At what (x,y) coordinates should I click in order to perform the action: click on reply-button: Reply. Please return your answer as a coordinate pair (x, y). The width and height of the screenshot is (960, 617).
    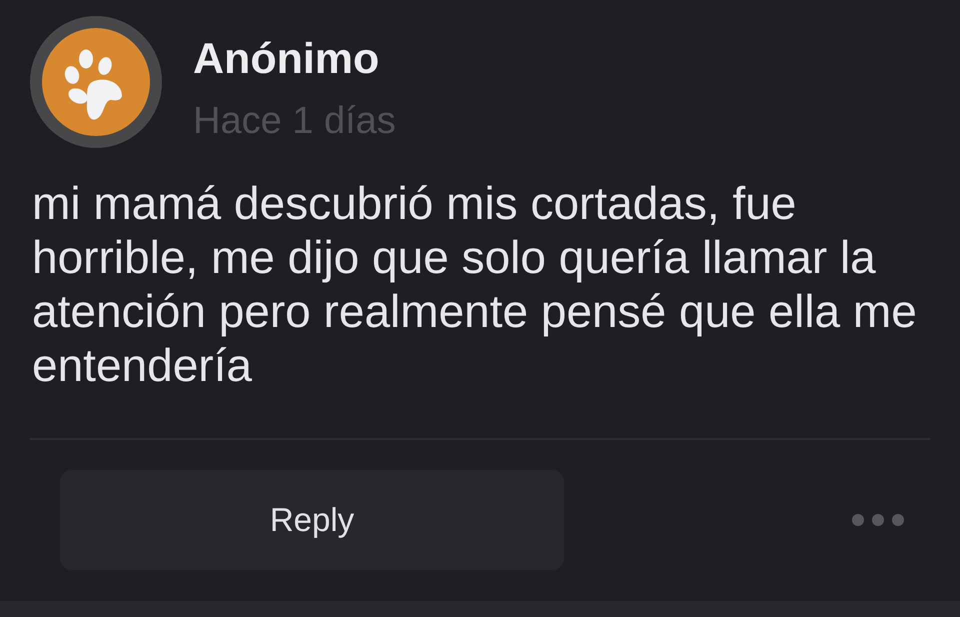
    Looking at the image, I should click on (312, 520).